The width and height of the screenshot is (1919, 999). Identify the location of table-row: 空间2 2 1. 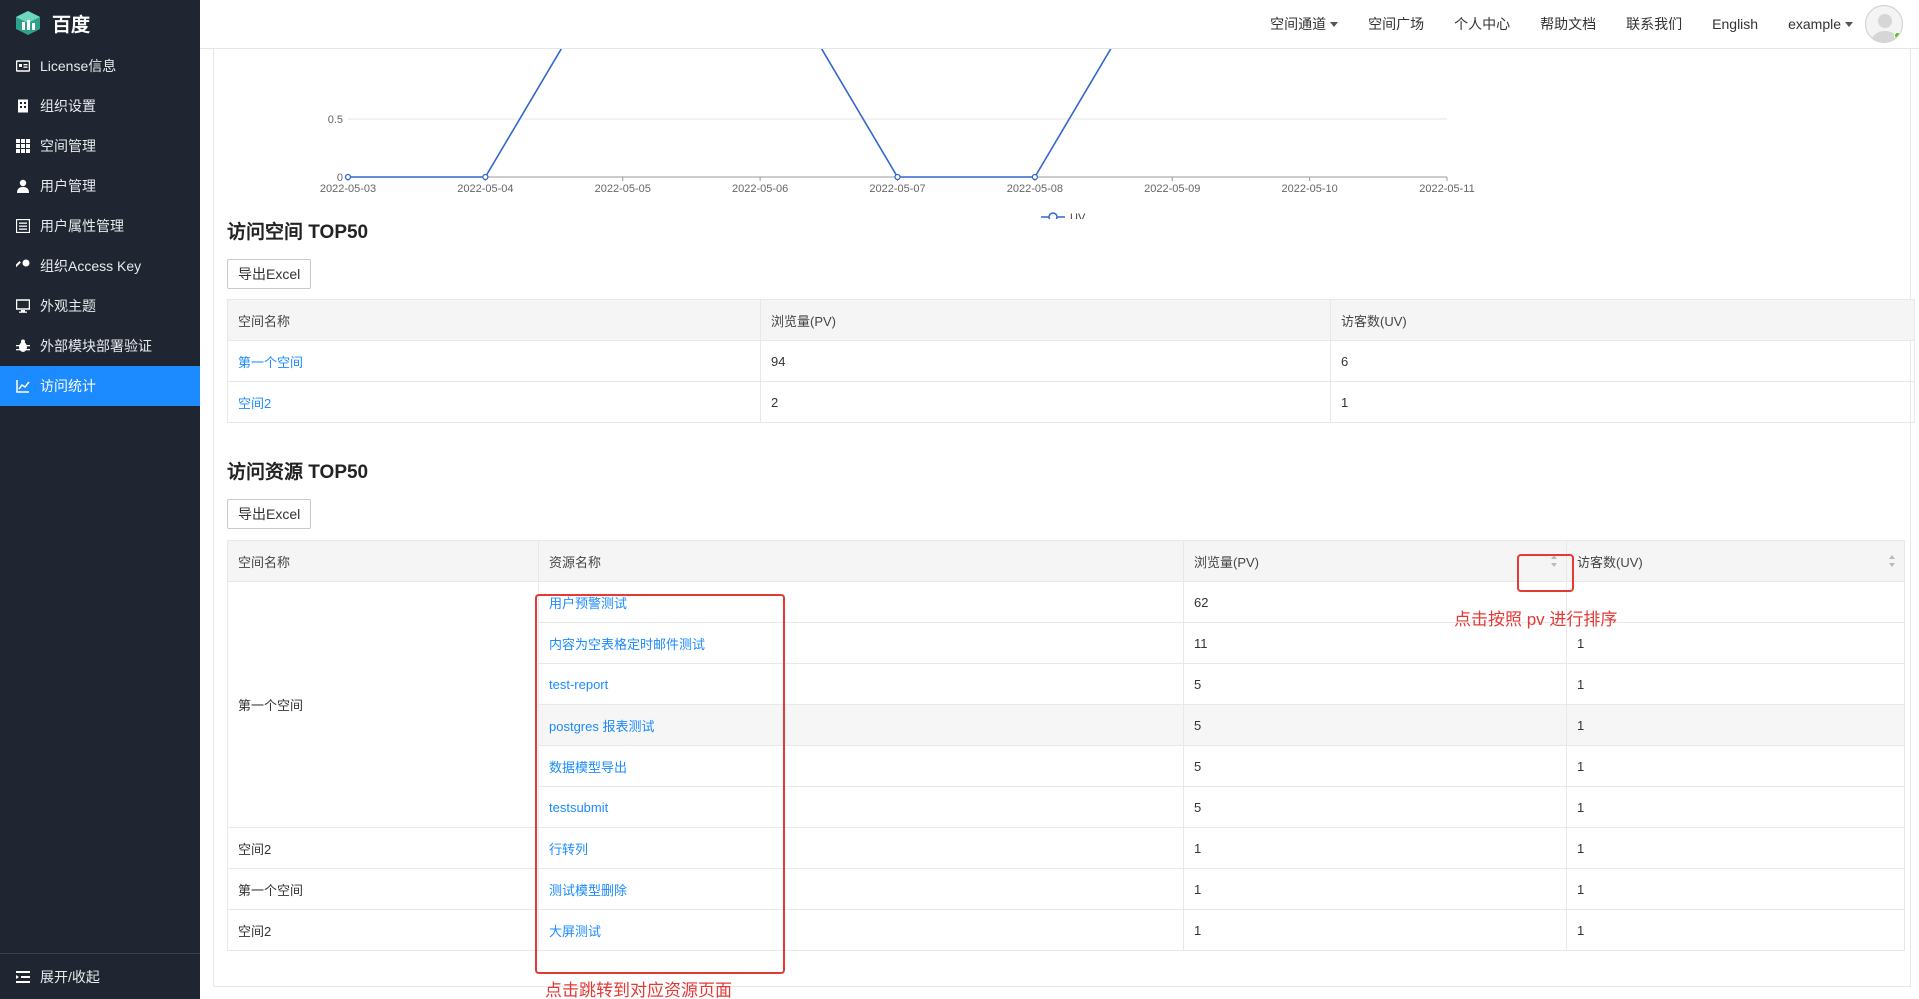
(1071, 402).